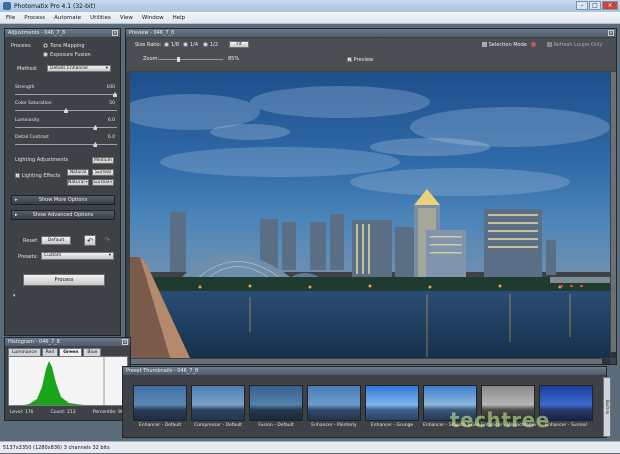 This screenshot has width=620, height=454. What do you see at coordinates (610, 5) in the screenshot?
I see `close-icon: ×` at bounding box center [610, 5].